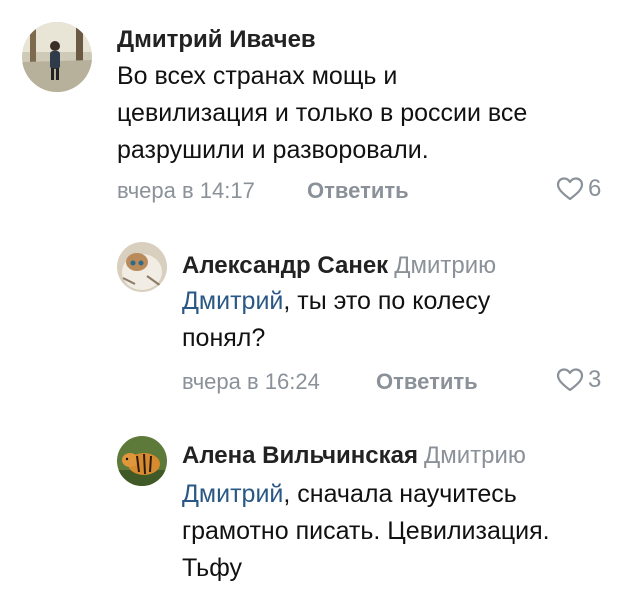  I want to click on like-button: 3, so click(578, 380).